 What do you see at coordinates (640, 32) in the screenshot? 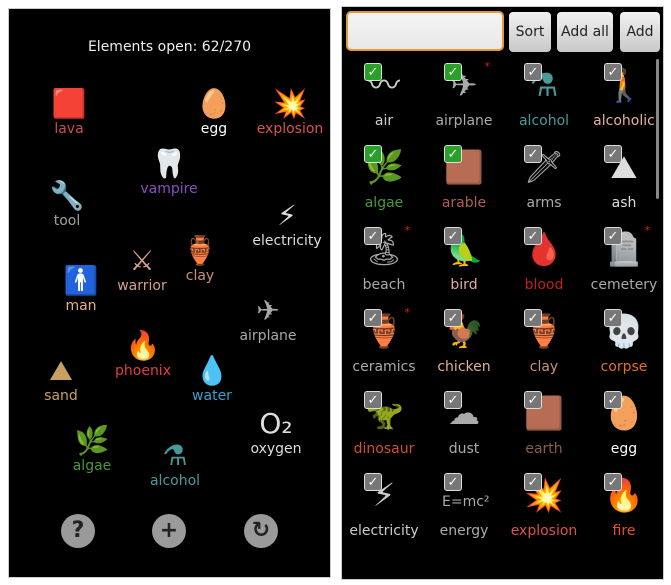
I see `add-button: Add` at bounding box center [640, 32].